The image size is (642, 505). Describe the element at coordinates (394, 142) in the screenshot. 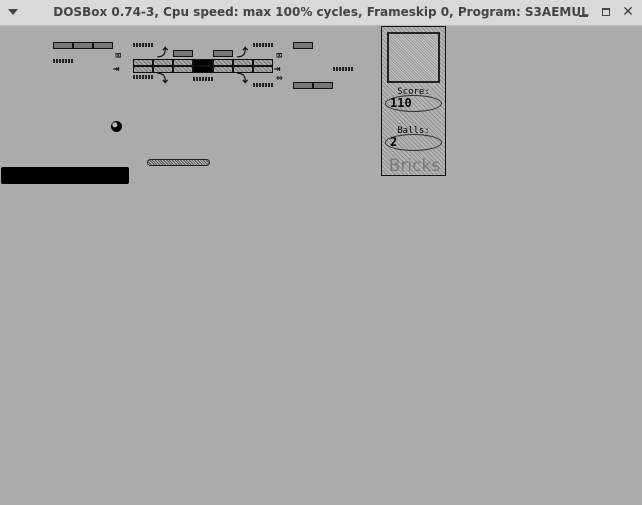

I see `balls-value: 2` at that location.